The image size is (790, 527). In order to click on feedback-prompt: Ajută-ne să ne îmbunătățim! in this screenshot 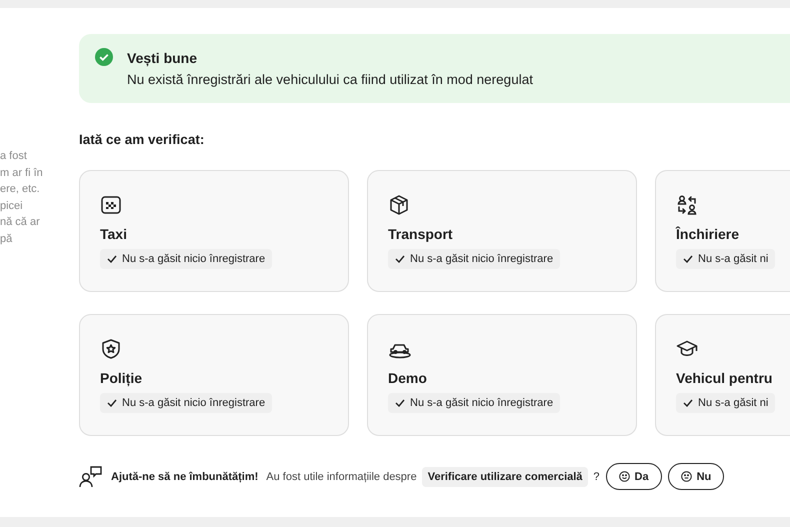, I will do `click(184, 476)`.